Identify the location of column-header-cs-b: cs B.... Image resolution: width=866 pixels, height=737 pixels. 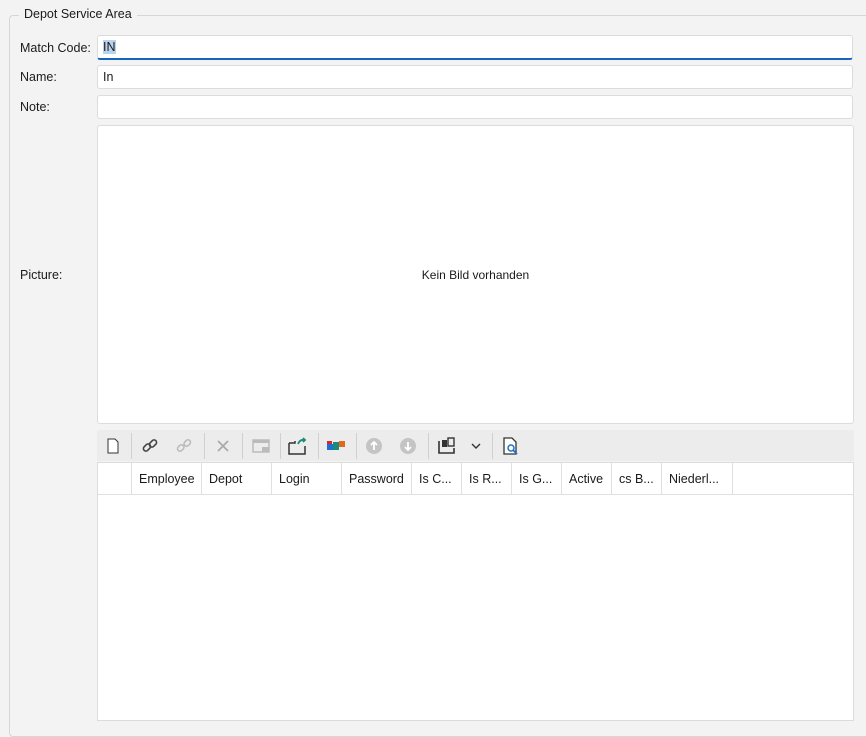
(637, 478).